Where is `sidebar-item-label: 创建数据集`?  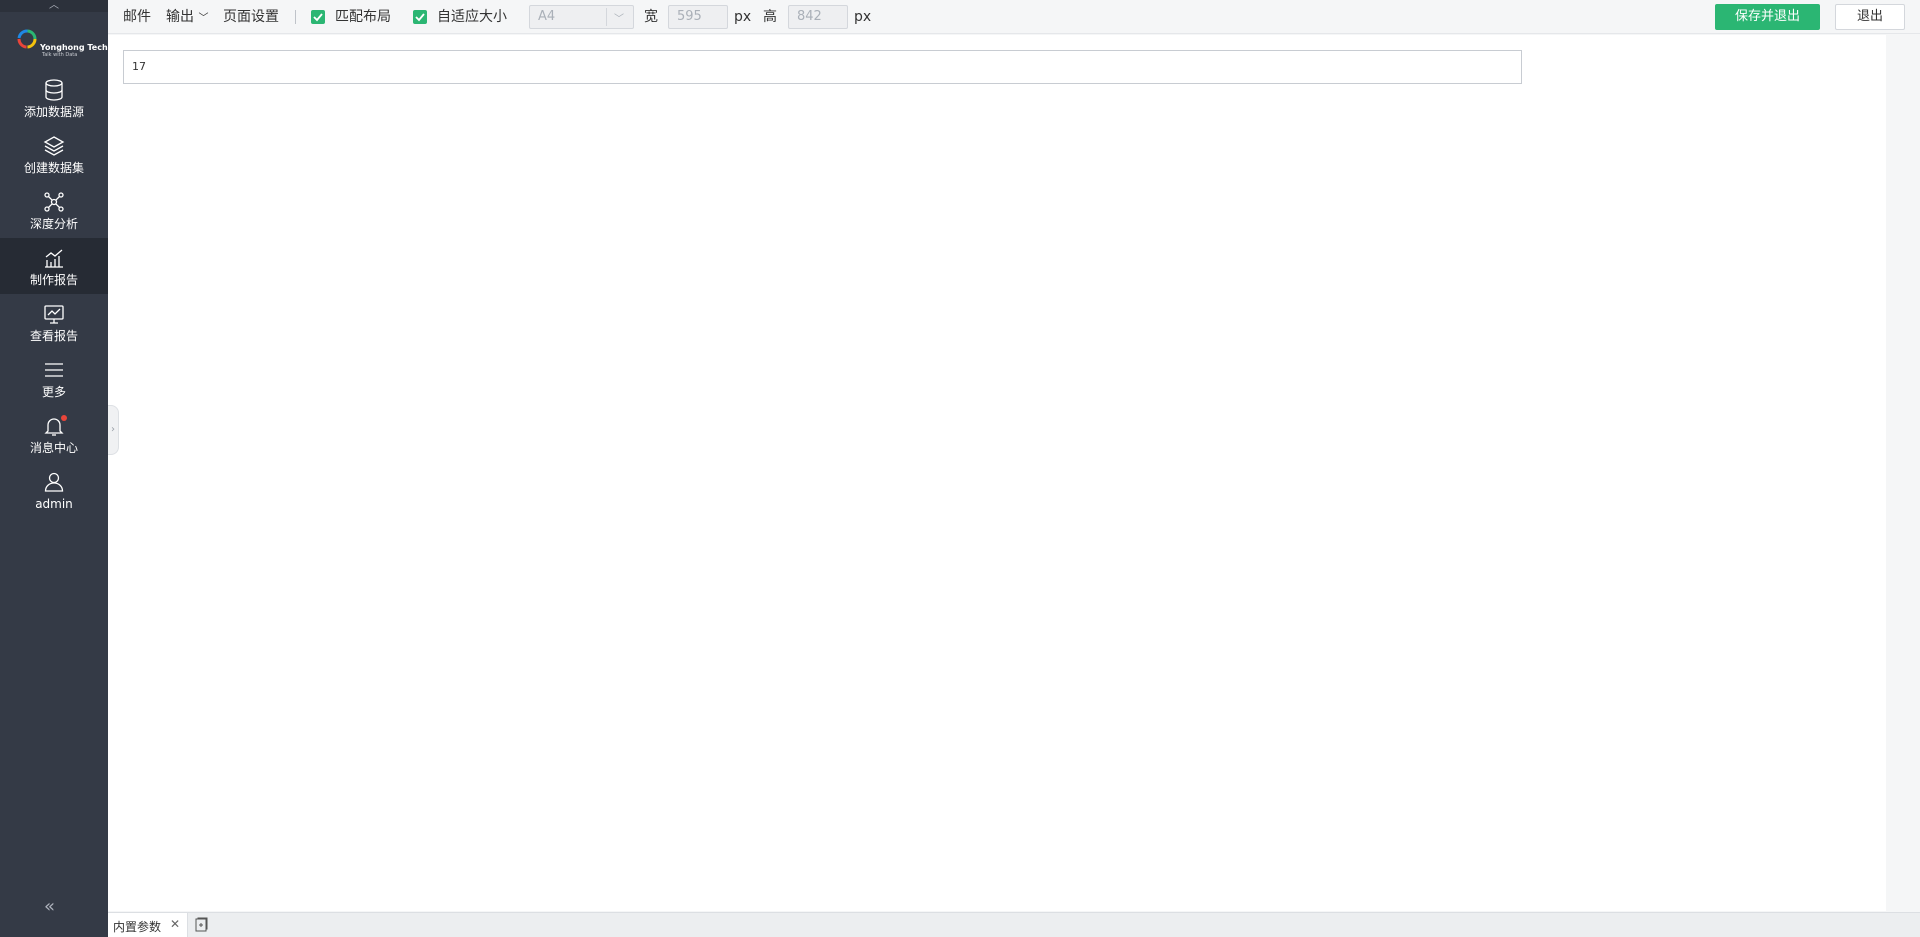 sidebar-item-label: 创建数据集 is located at coordinates (53, 168).